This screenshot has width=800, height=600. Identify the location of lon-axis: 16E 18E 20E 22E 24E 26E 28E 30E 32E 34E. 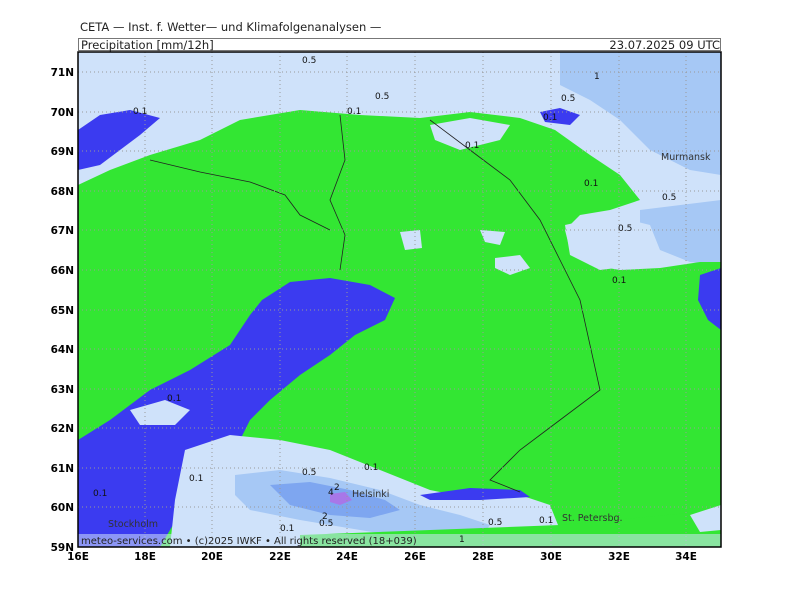
(382, 557).